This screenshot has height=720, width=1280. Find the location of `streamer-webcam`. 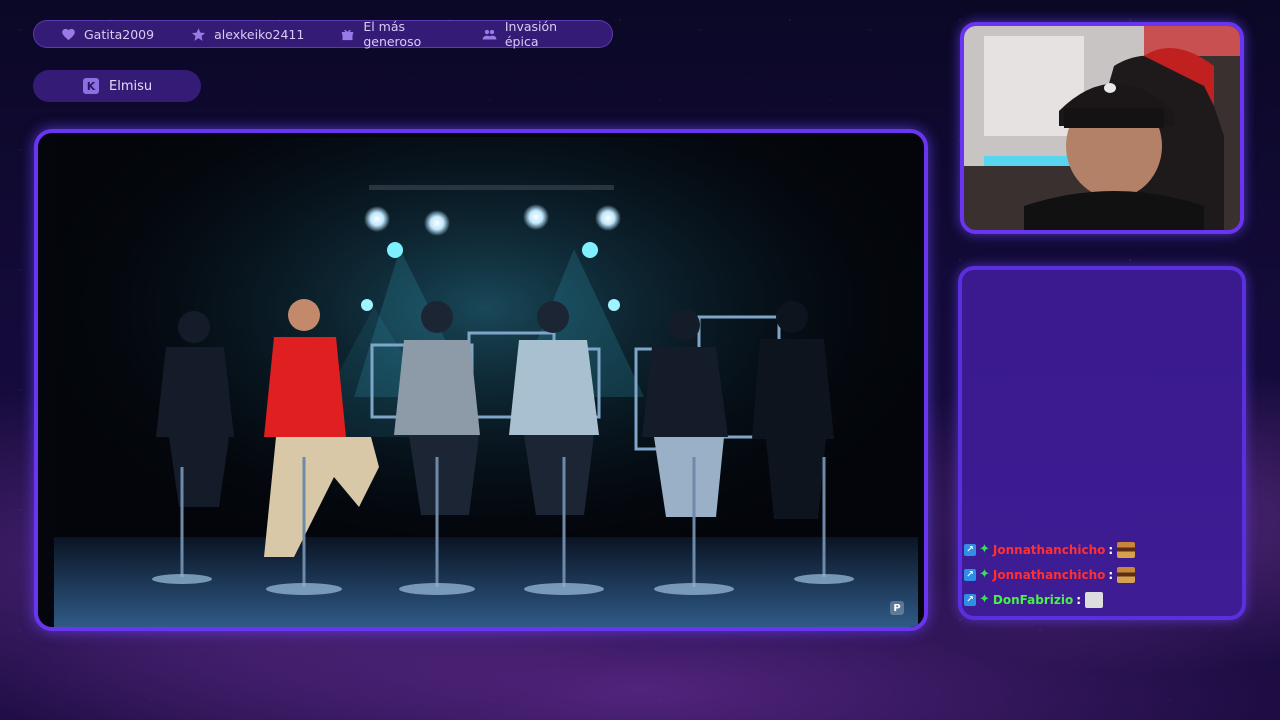

streamer-webcam is located at coordinates (1102, 128).